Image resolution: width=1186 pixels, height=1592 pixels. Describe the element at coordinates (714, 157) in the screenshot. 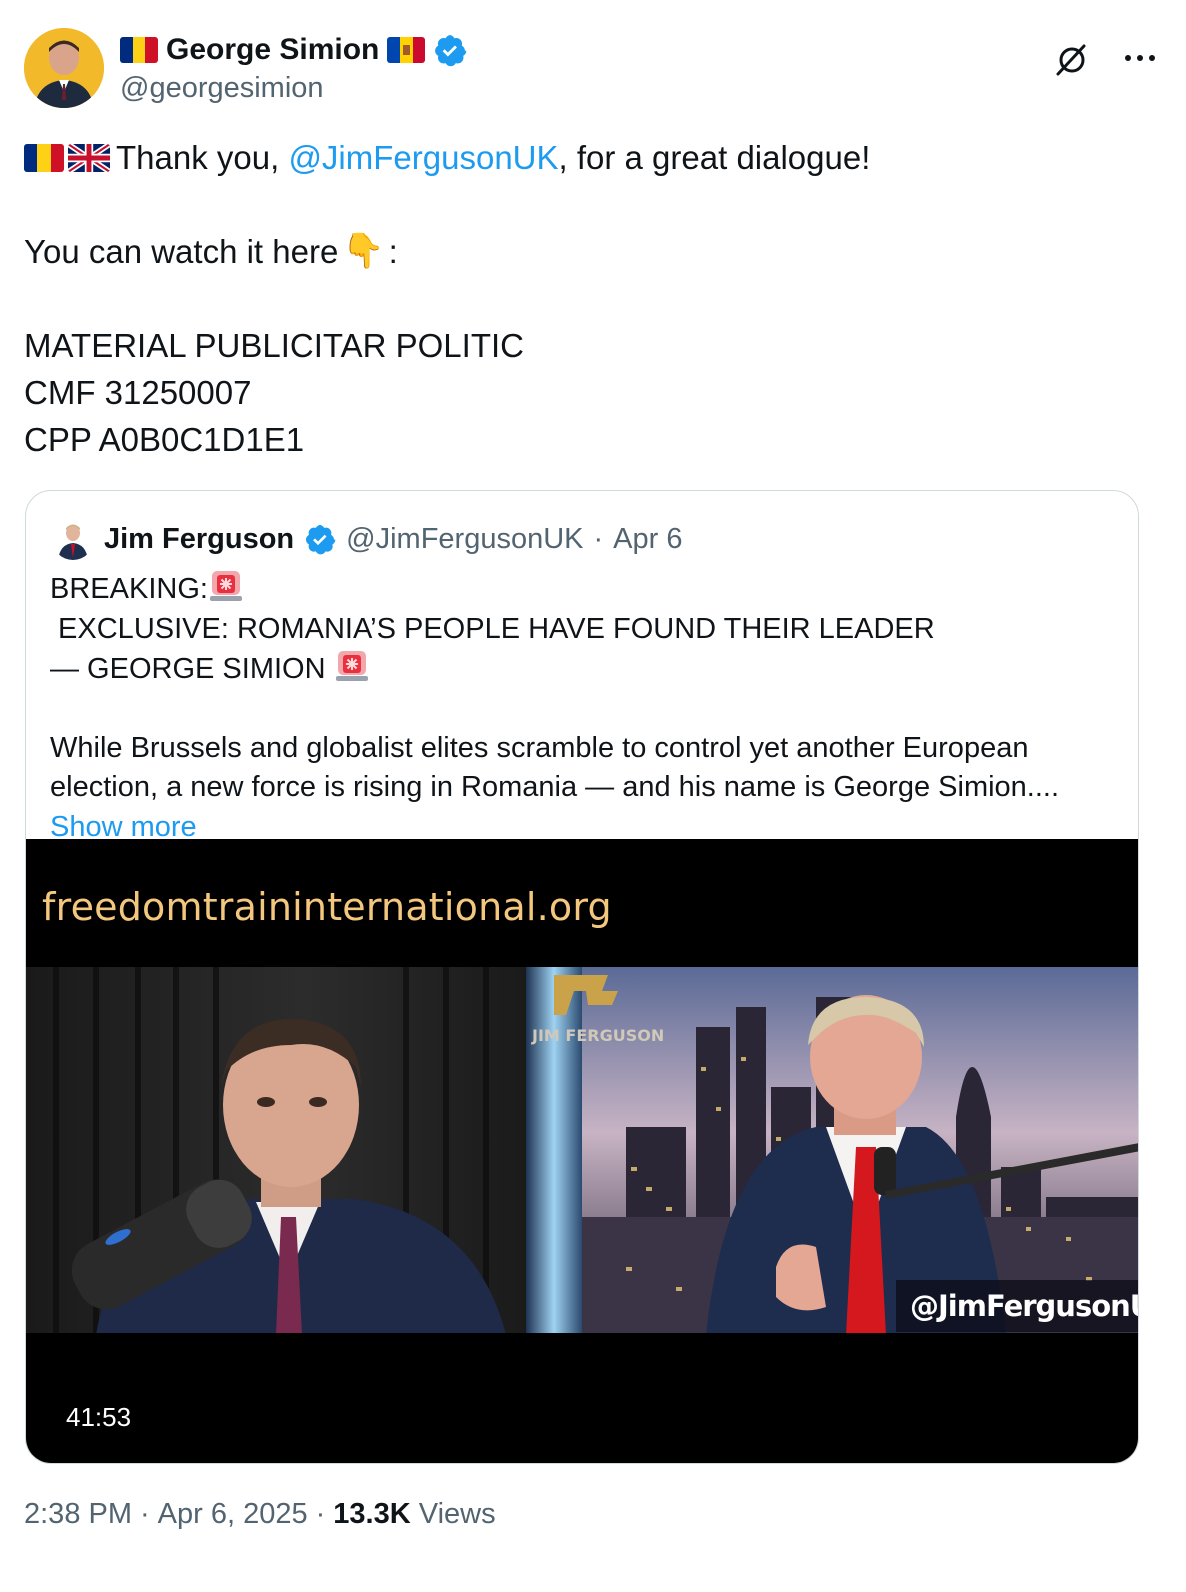

I see `thanks-suffix: , for a great dialogue!` at that location.